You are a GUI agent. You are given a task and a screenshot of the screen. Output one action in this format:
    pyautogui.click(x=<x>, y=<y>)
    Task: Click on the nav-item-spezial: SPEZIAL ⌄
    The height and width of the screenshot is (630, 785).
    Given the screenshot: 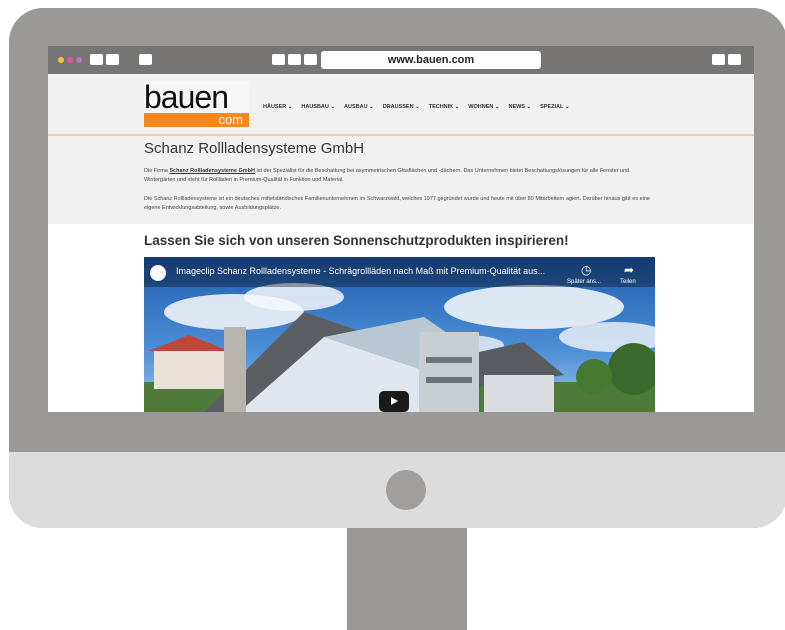 What is the action you would take?
    pyautogui.click(x=554, y=107)
    